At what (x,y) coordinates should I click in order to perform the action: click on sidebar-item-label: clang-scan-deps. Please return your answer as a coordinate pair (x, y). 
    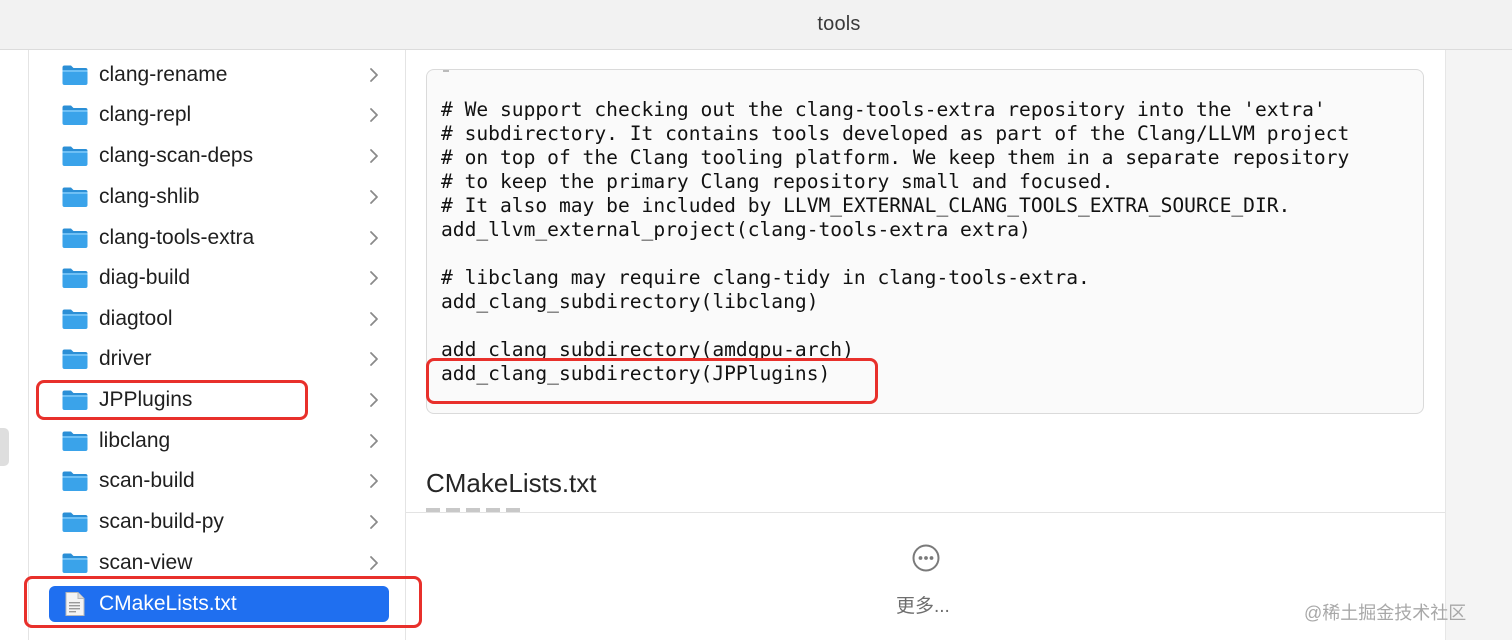
    Looking at the image, I should click on (176, 155).